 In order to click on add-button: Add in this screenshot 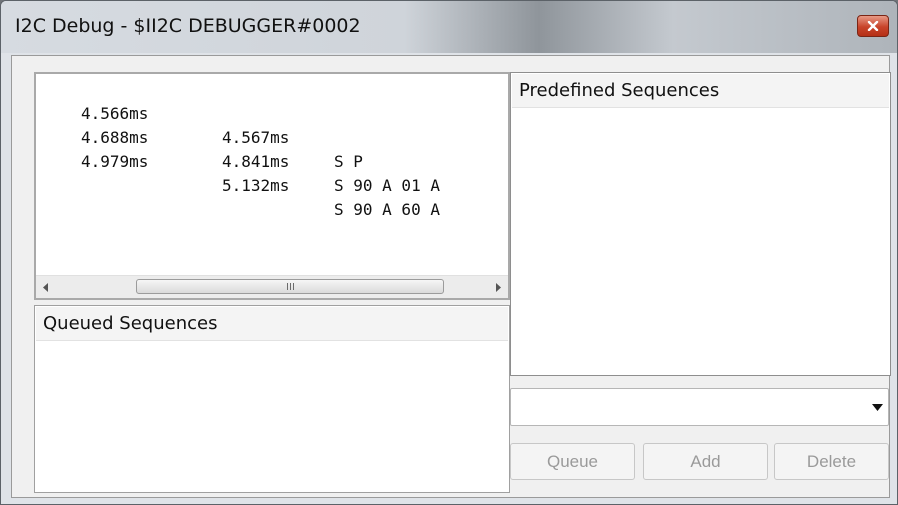, I will do `click(705, 461)`.